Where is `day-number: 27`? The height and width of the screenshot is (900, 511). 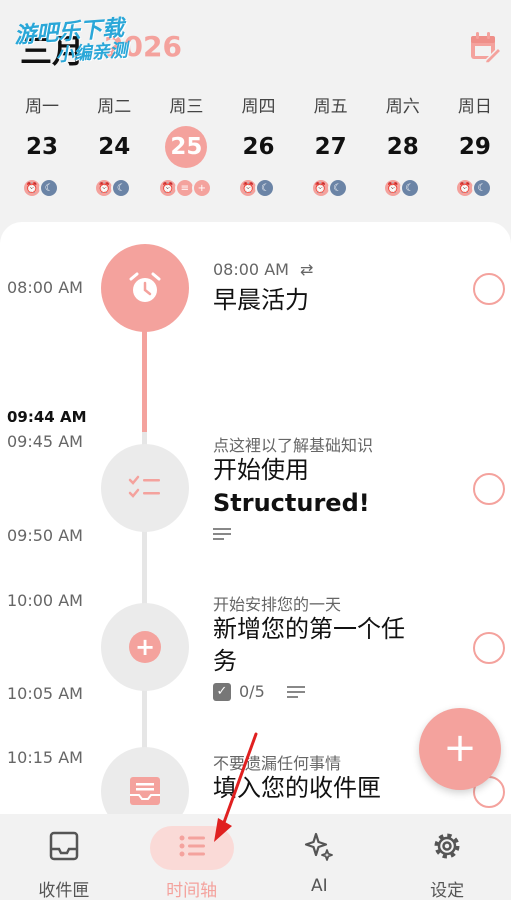
day-number: 27 is located at coordinates (330, 147).